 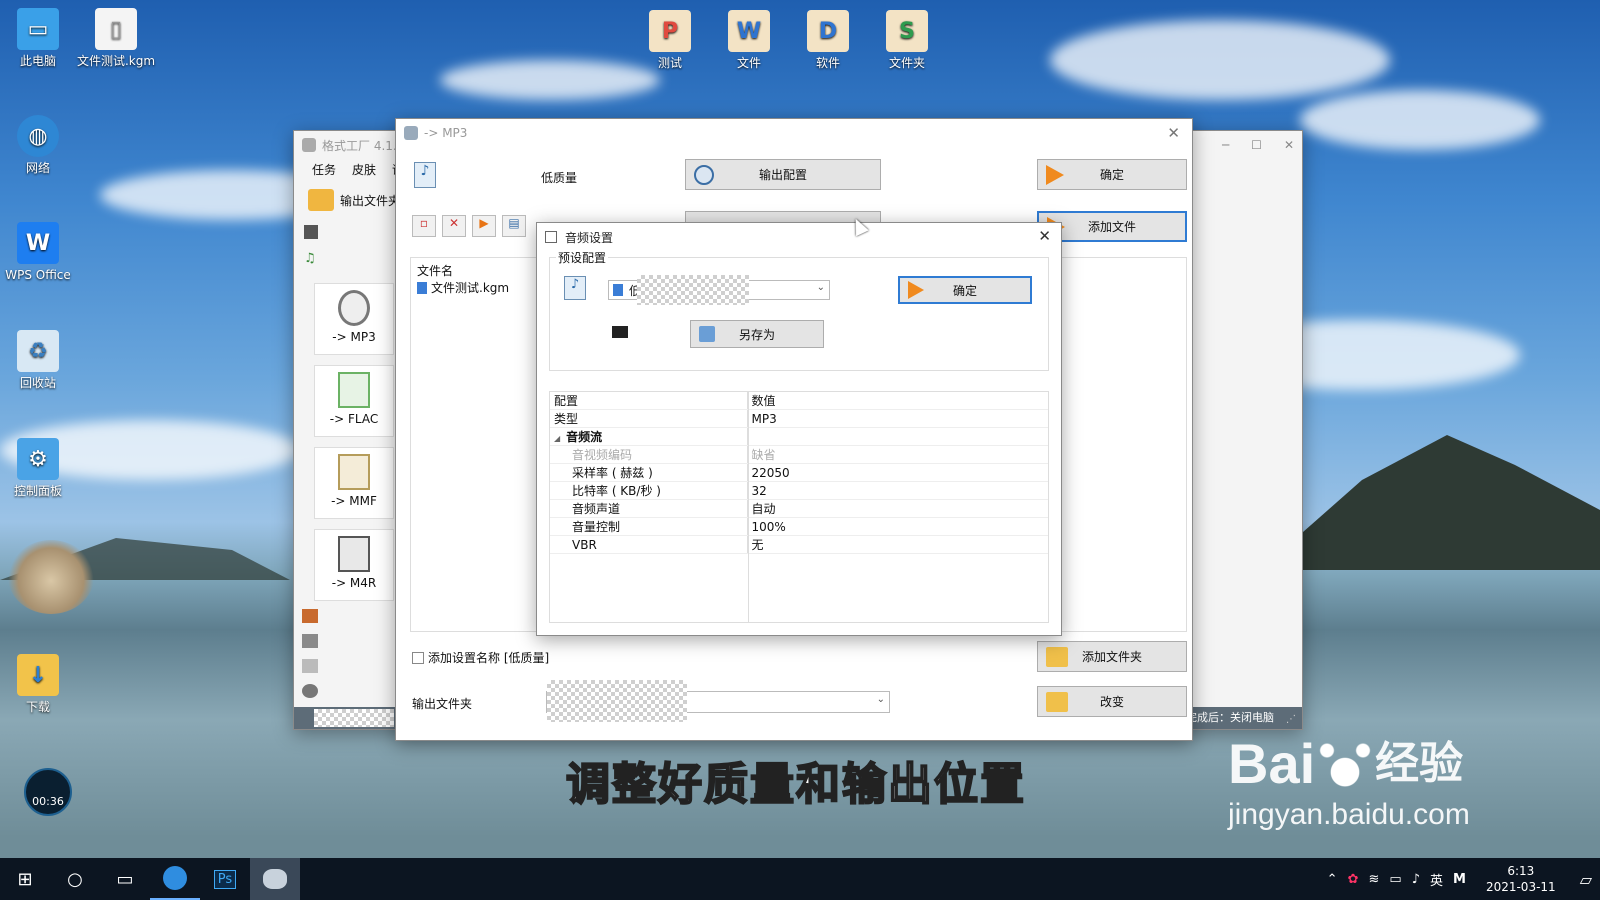 I want to click on start-button-icon: ⊞, so click(x=25, y=879).